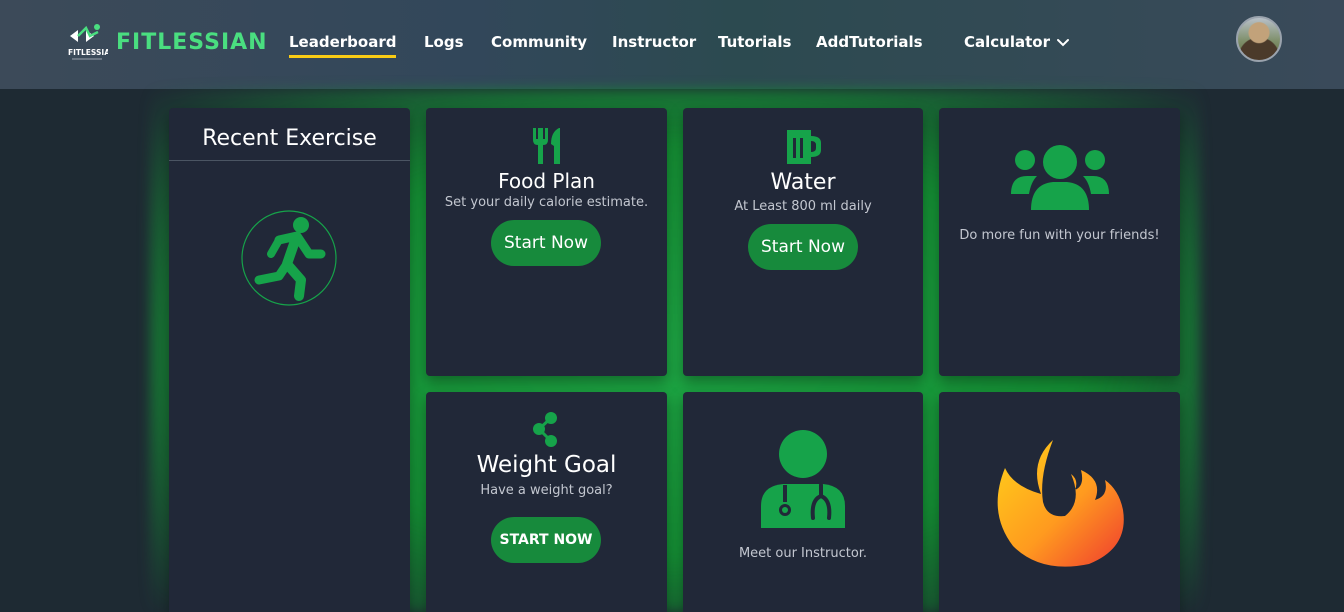  What do you see at coordinates (803, 206) in the screenshot?
I see `water-subtitle: At Least 800 ml daily` at bounding box center [803, 206].